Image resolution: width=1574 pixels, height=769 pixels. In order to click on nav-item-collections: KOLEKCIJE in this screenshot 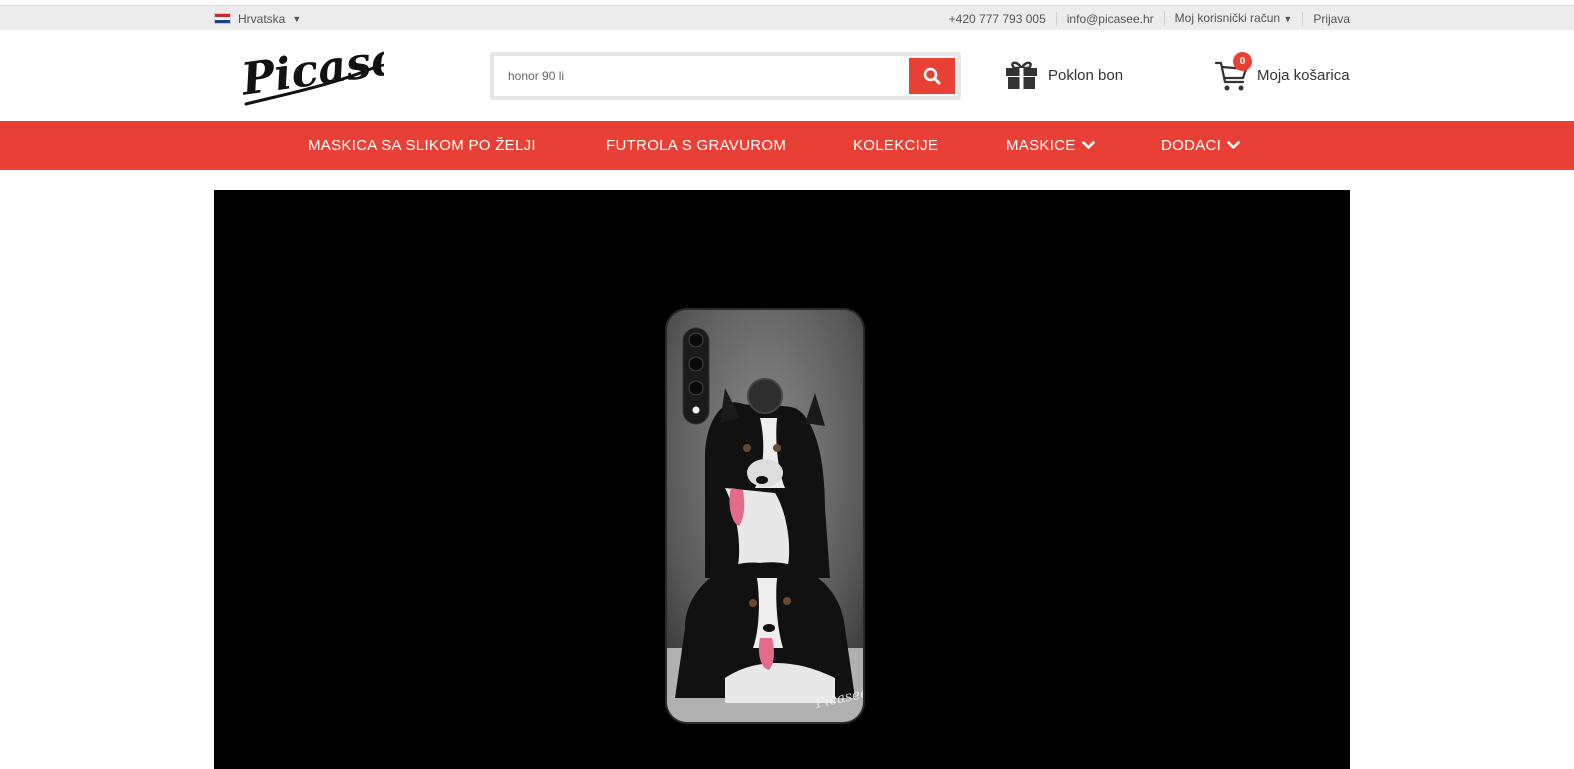, I will do `click(895, 145)`.